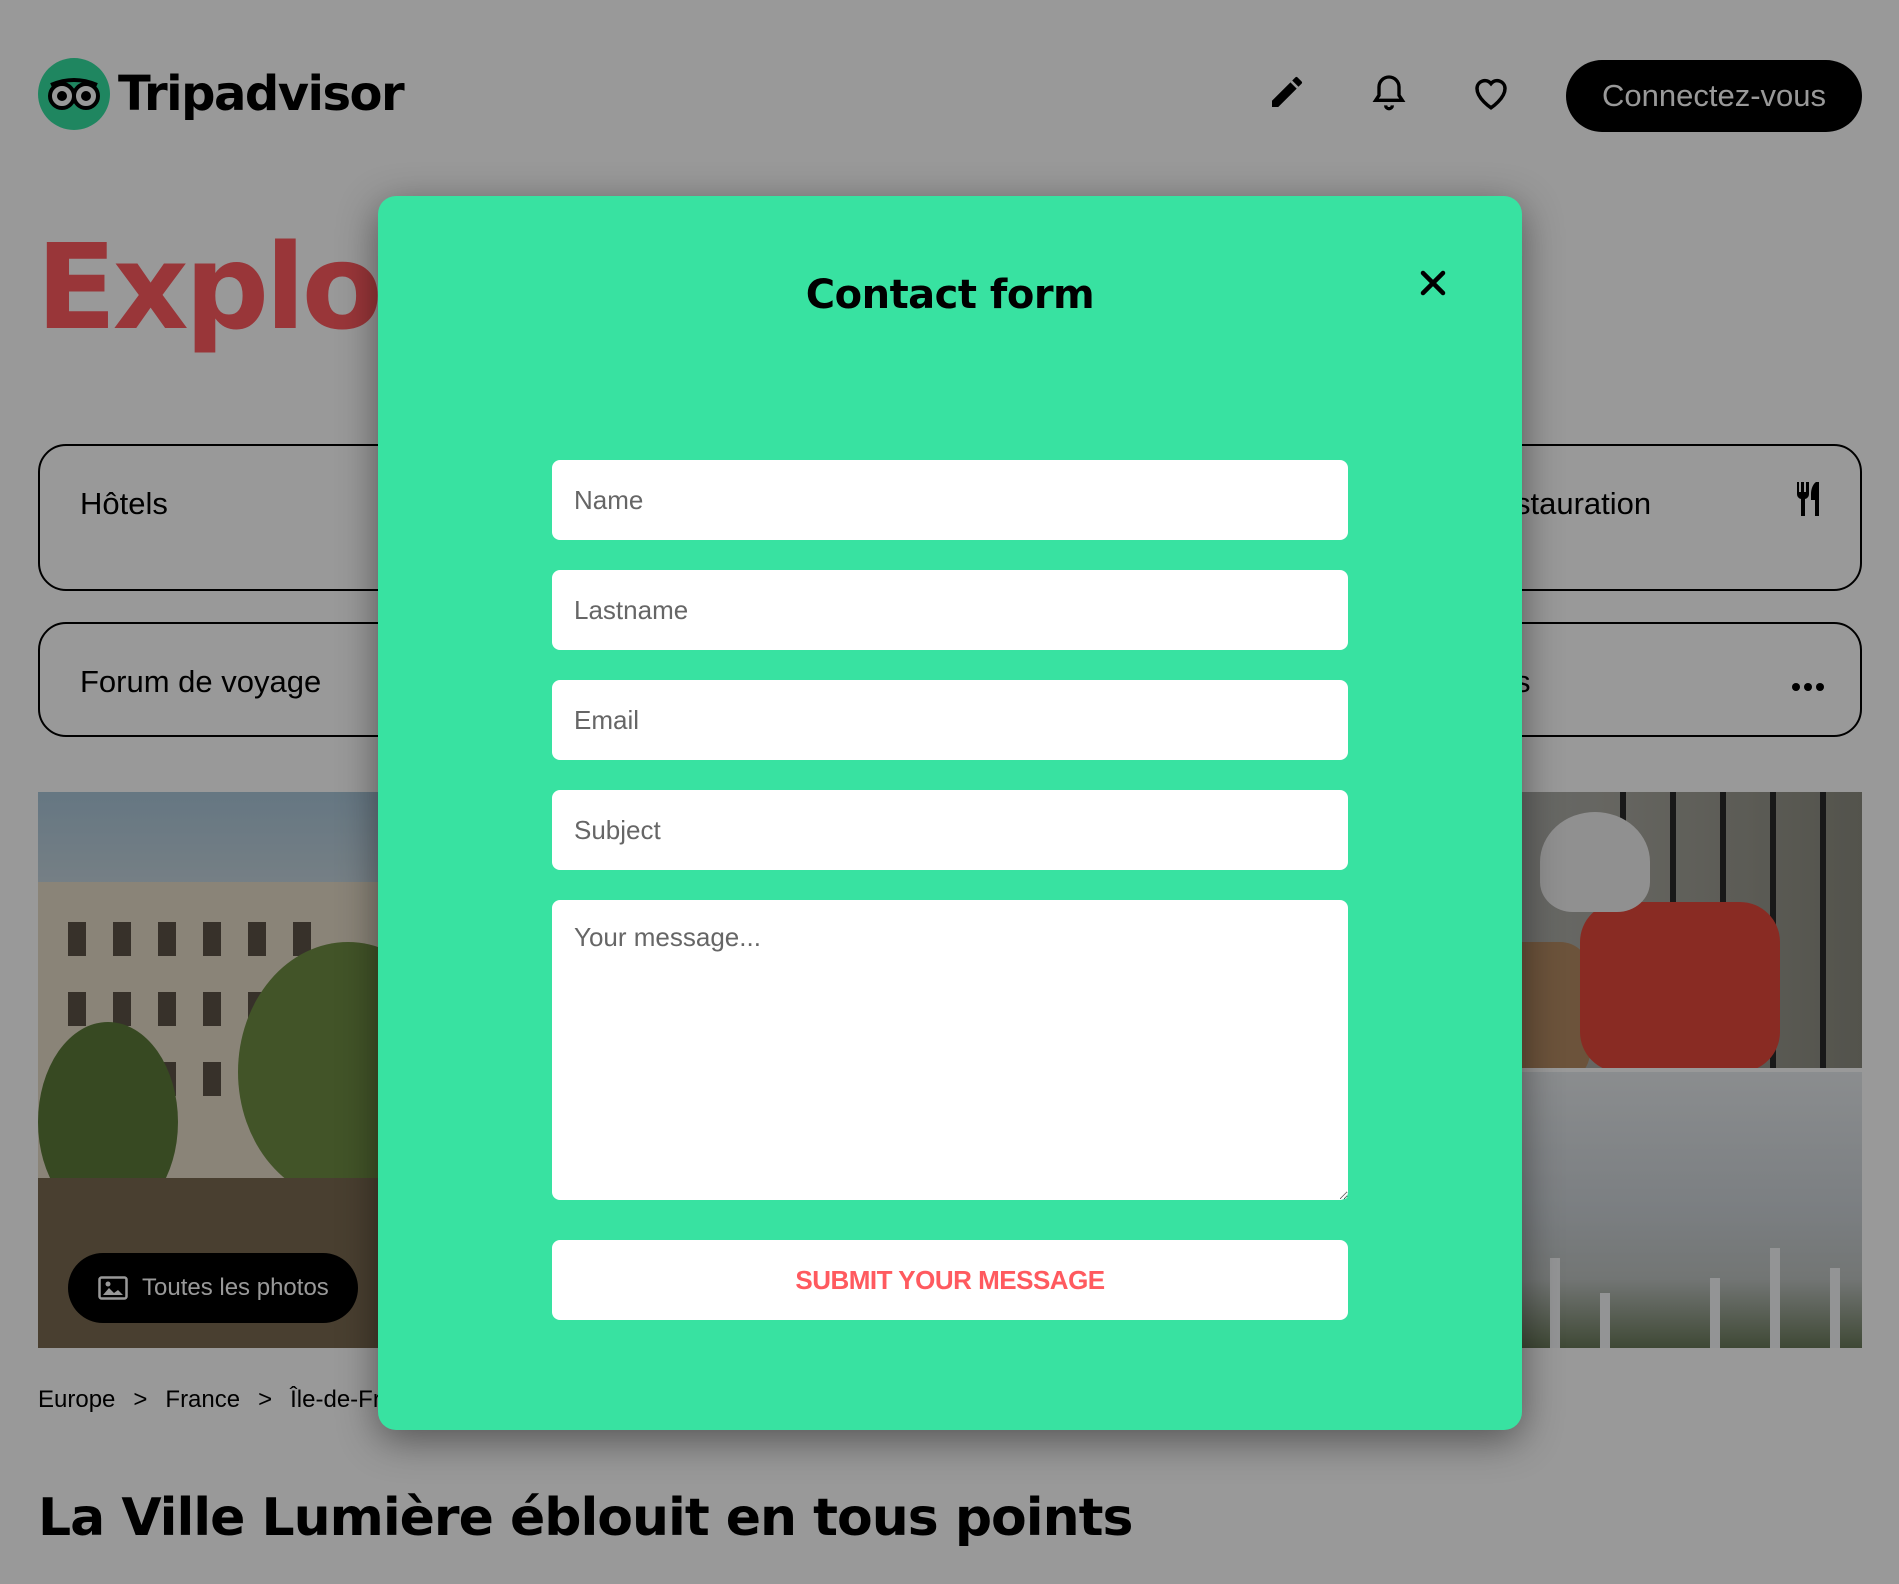 This screenshot has width=1899, height=1584. I want to click on name-input, so click(950, 500).